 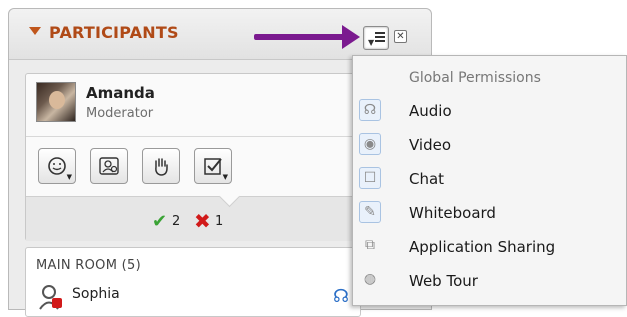 I want to click on menu-item-label: Web Tour, so click(x=443, y=281).